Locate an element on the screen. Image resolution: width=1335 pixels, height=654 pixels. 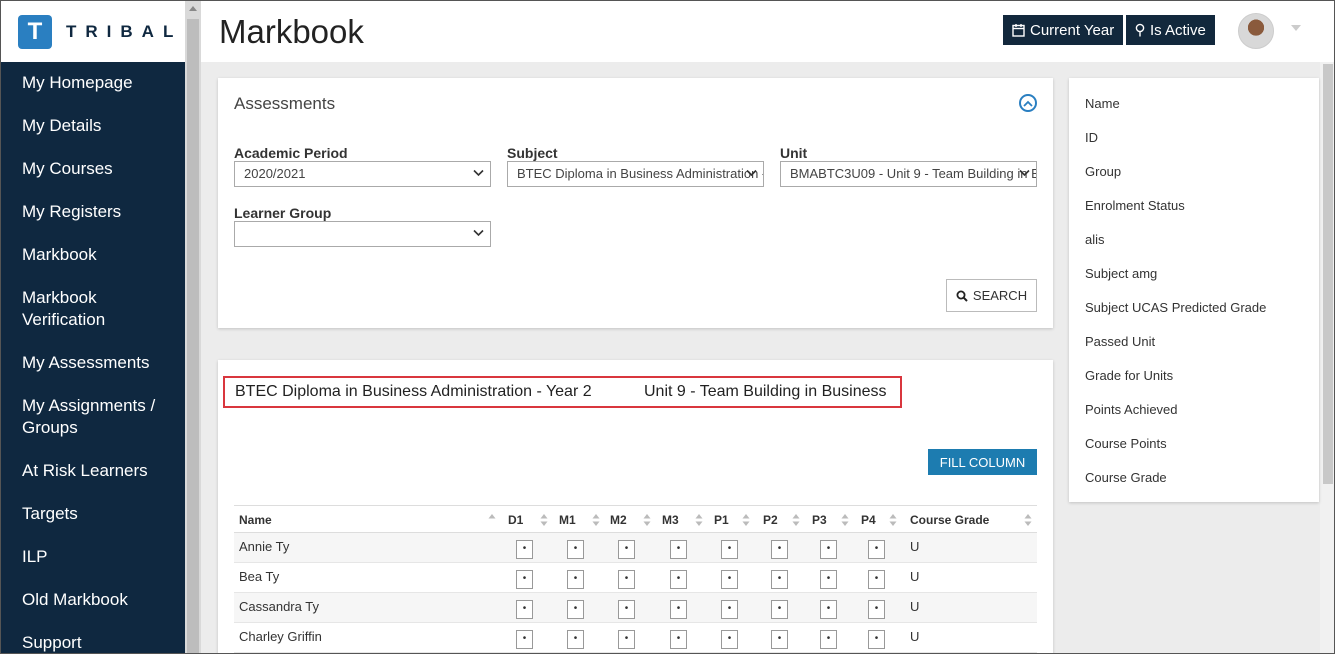
column-header-p4: P4 is located at coordinates (868, 520).